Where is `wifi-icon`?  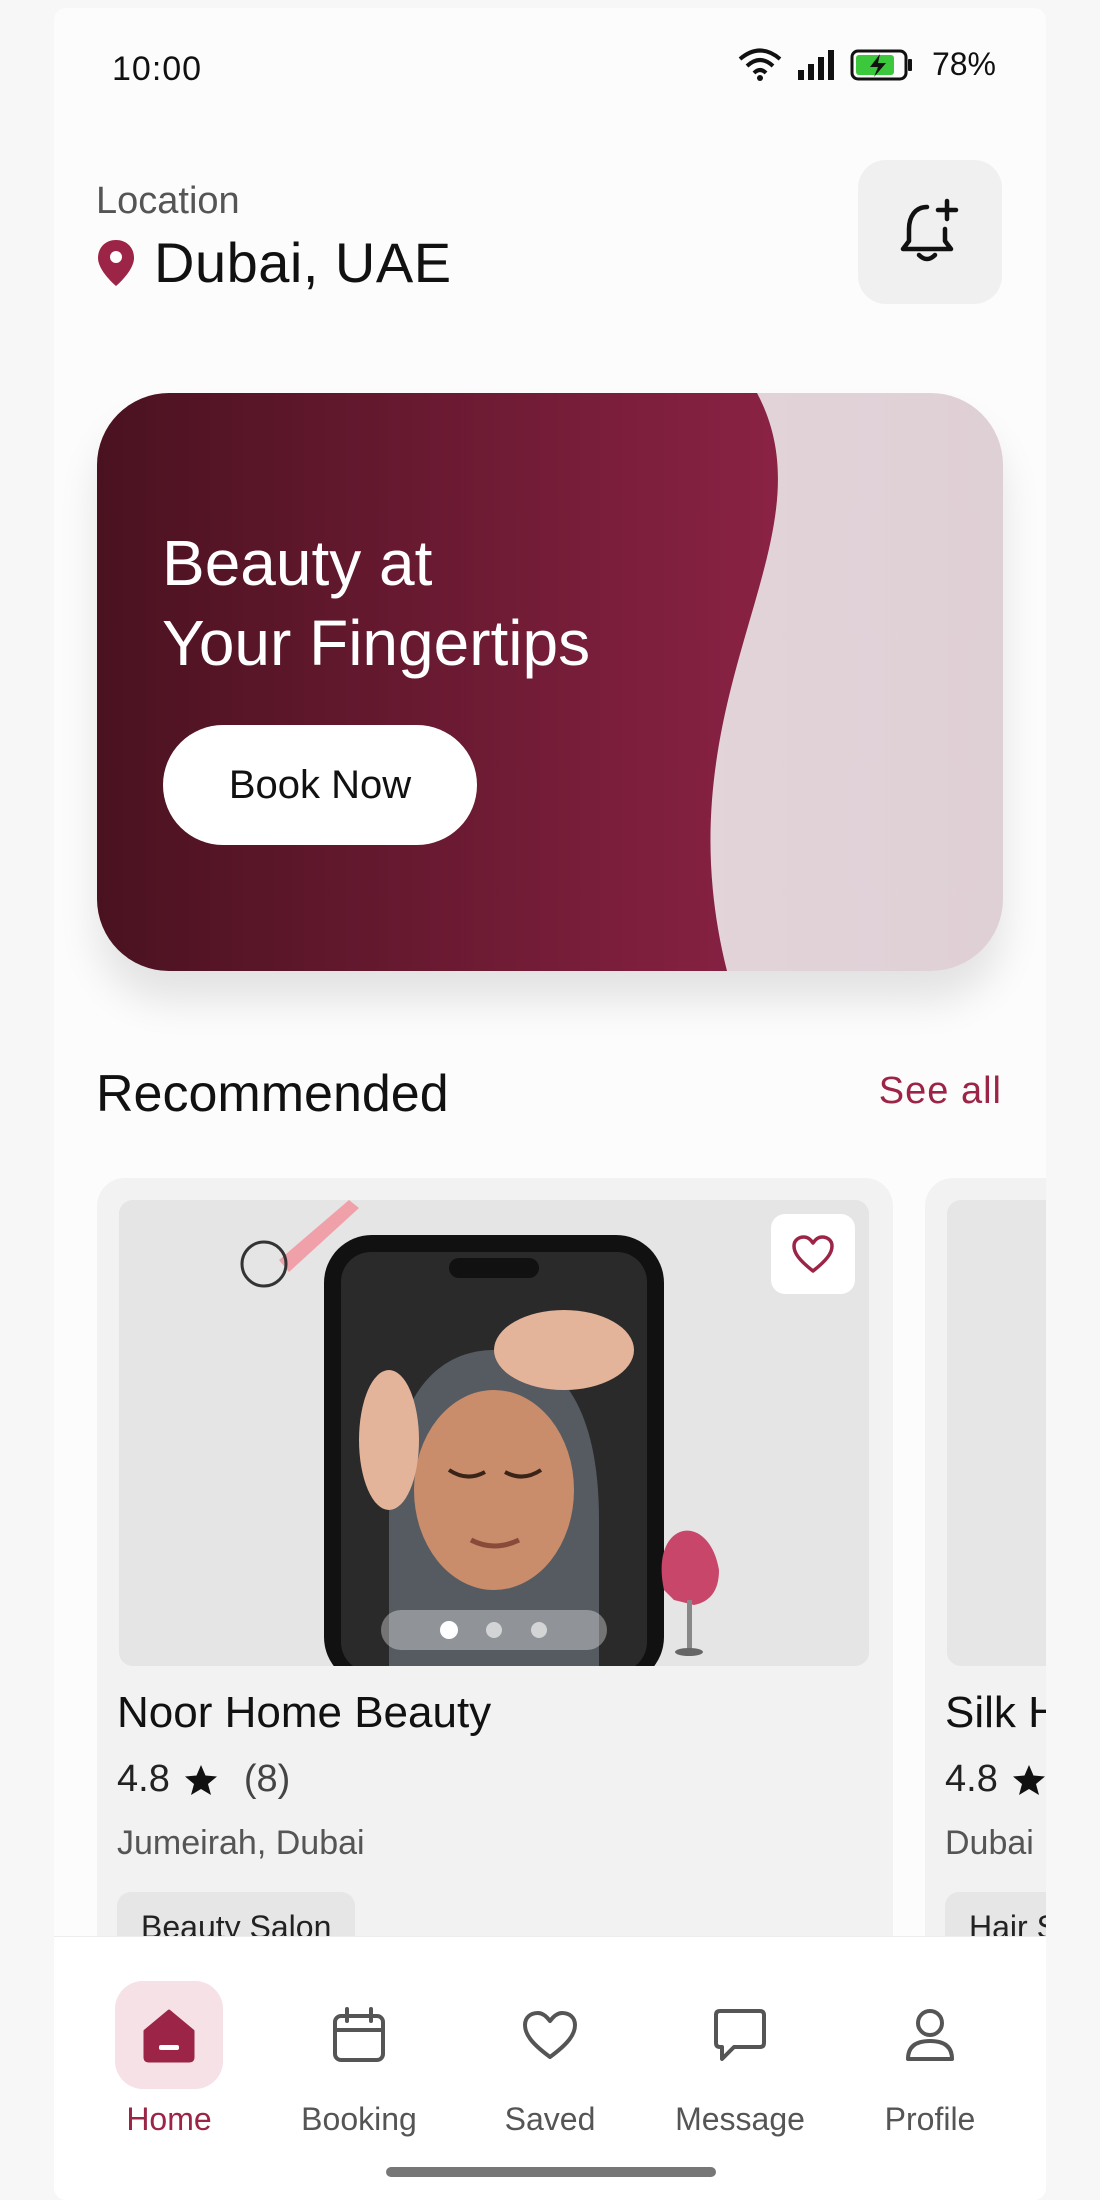 wifi-icon is located at coordinates (760, 64).